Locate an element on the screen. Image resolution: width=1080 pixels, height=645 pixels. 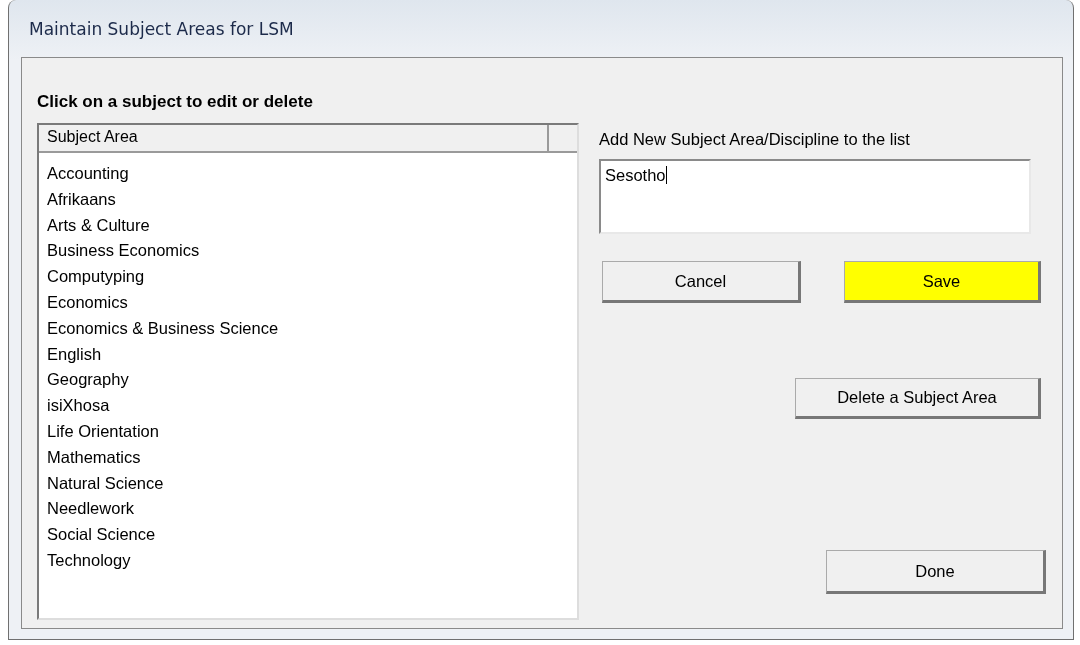
subject-item: Social Science is located at coordinates (101, 535).